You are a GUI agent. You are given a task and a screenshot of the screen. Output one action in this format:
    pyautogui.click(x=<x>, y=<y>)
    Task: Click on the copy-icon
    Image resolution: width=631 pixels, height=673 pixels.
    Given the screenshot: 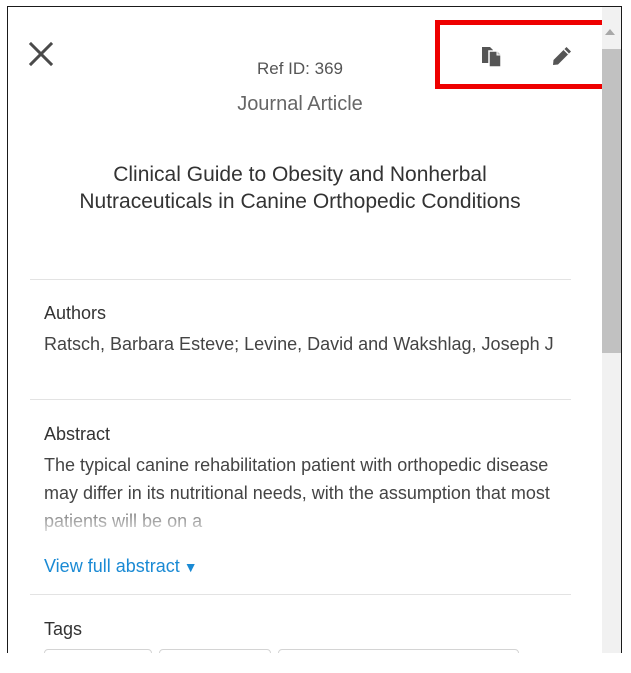 What is the action you would take?
    pyautogui.click(x=492, y=57)
    